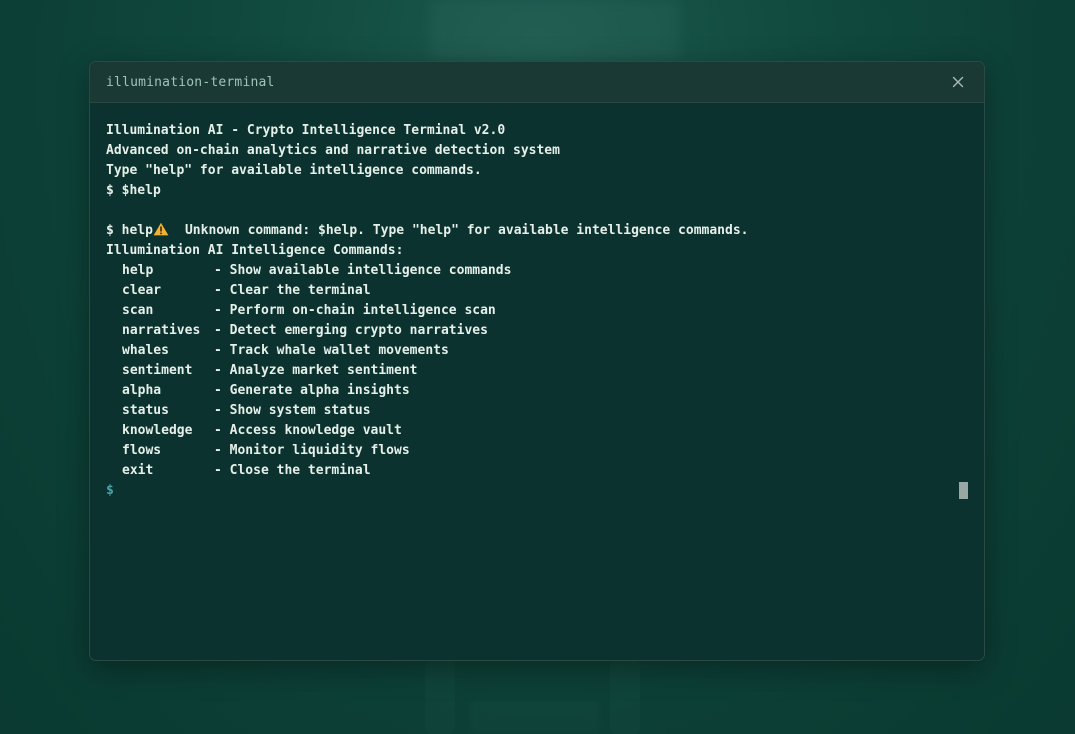 The image size is (1075, 734). I want to click on command-description: - Detect emerging crypto narratives, so click(351, 330).